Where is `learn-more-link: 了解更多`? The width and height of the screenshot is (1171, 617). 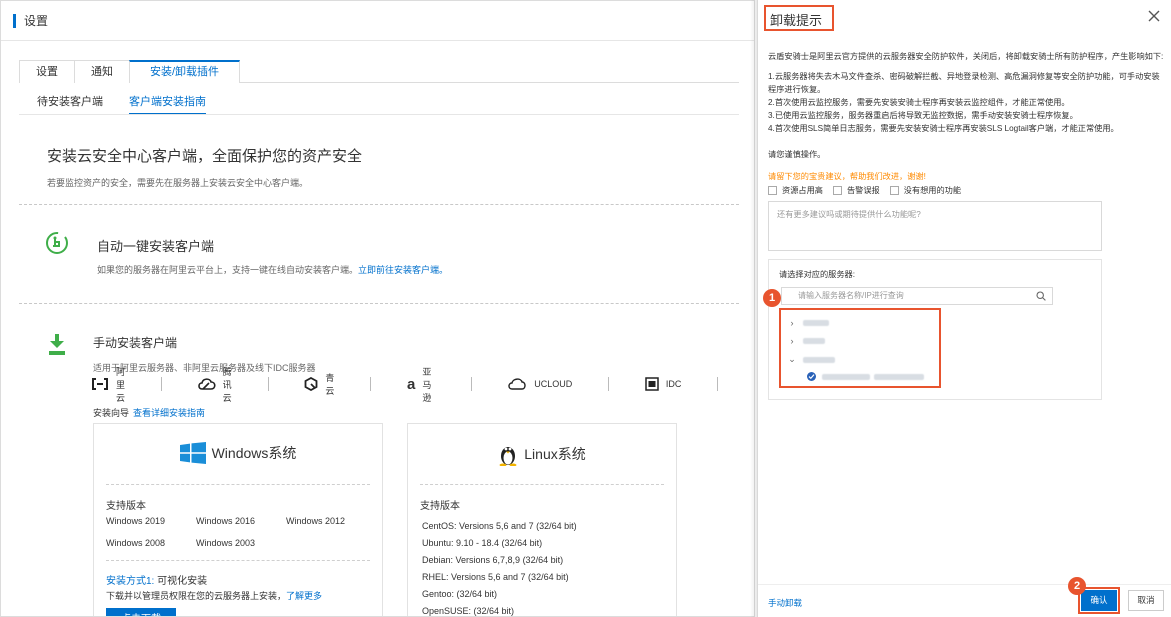
learn-more-link: 了解更多 is located at coordinates (304, 596).